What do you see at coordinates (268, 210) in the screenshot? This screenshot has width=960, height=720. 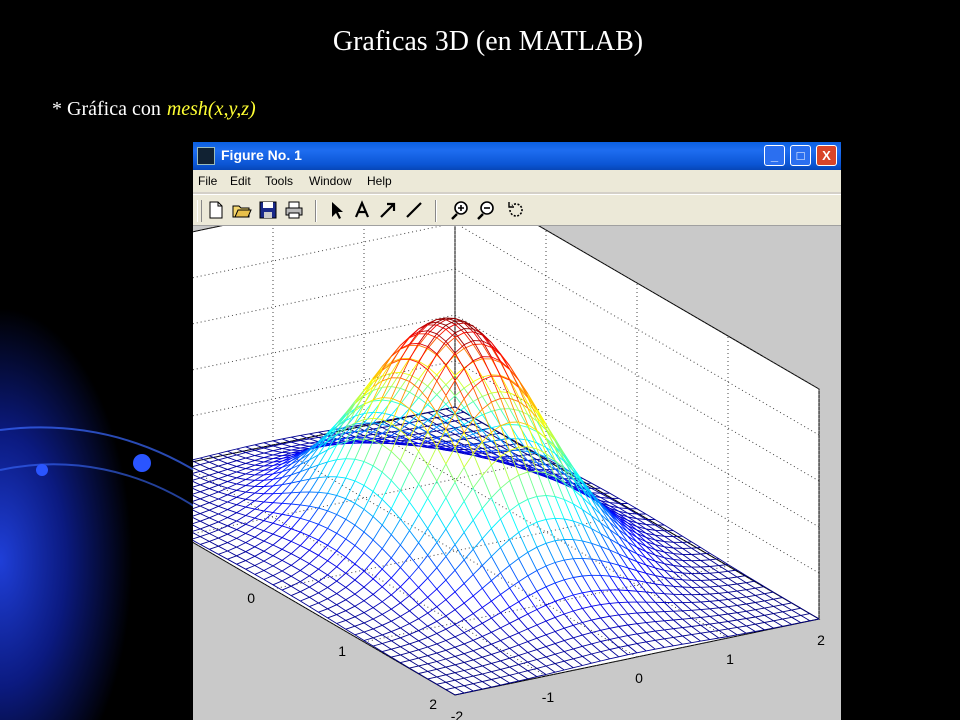 I see `save-icon` at bounding box center [268, 210].